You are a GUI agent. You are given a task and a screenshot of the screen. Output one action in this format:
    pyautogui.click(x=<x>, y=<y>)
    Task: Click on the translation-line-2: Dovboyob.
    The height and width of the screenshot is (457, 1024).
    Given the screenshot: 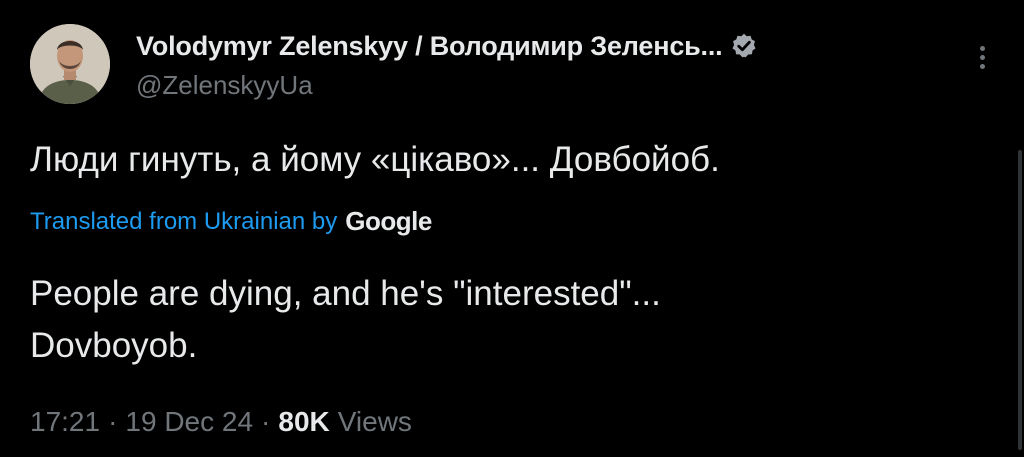 What is the action you would take?
    pyautogui.click(x=114, y=345)
    